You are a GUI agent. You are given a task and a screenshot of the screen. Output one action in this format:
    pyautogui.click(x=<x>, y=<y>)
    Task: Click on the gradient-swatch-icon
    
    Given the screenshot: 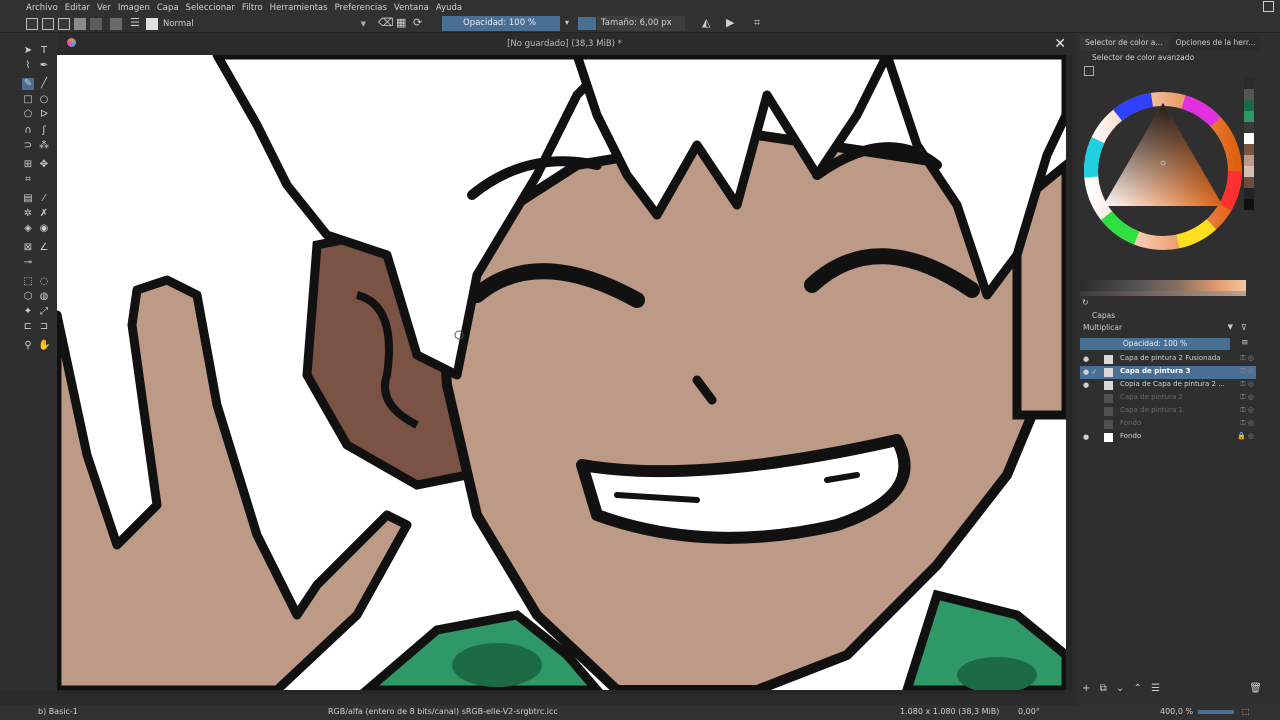 What is the action you would take?
    pyautogui.click(x=80, y=24)
    